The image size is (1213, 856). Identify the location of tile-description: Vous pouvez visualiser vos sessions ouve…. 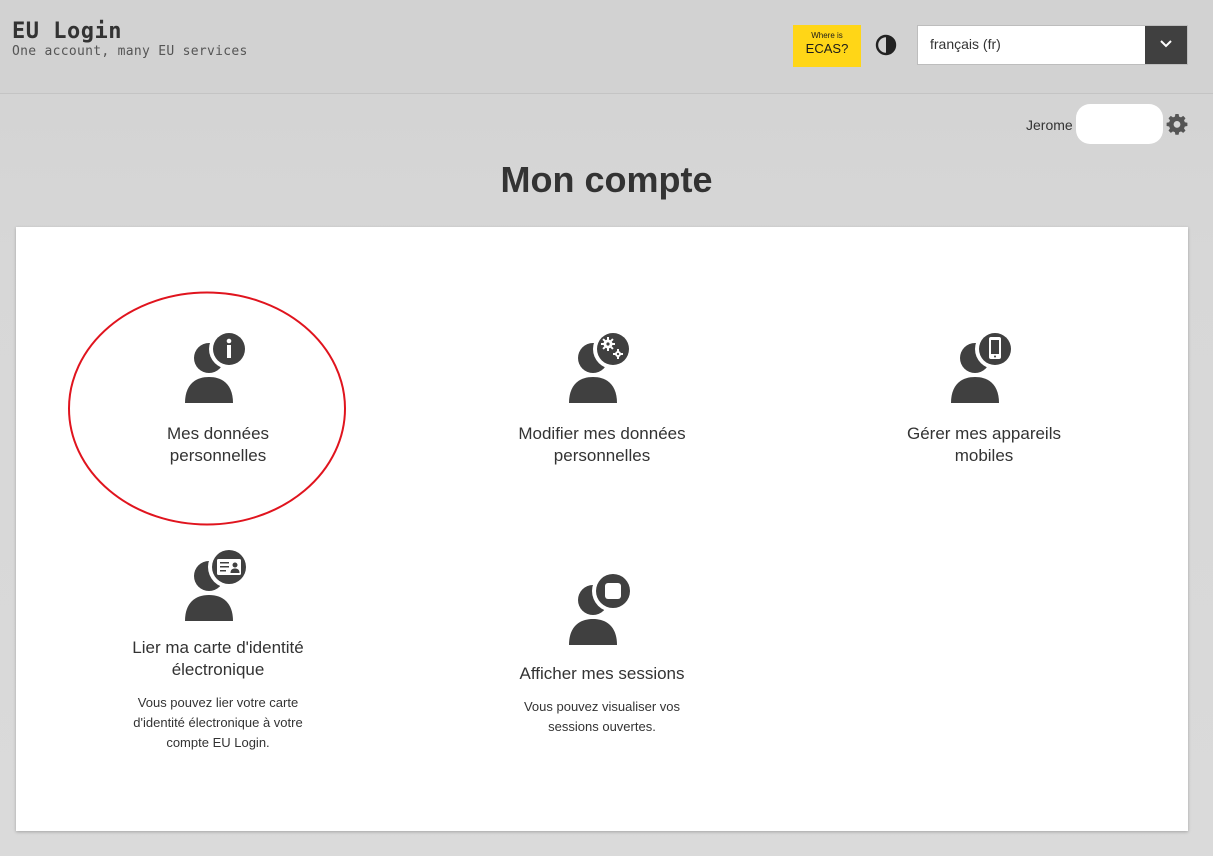
(602, 717).